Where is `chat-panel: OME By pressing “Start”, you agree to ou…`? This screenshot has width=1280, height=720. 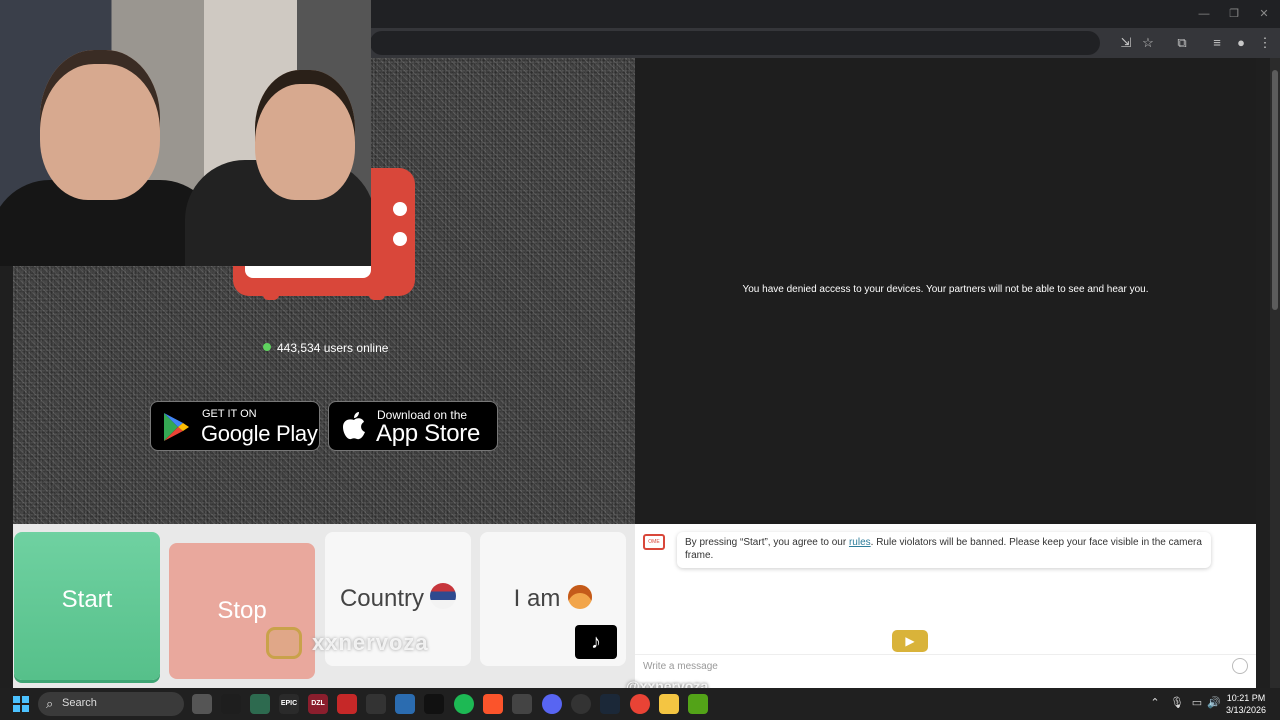
chat-panel: OME By pressing “Start”, you agree to ou… is located at coordinates (945, 606).